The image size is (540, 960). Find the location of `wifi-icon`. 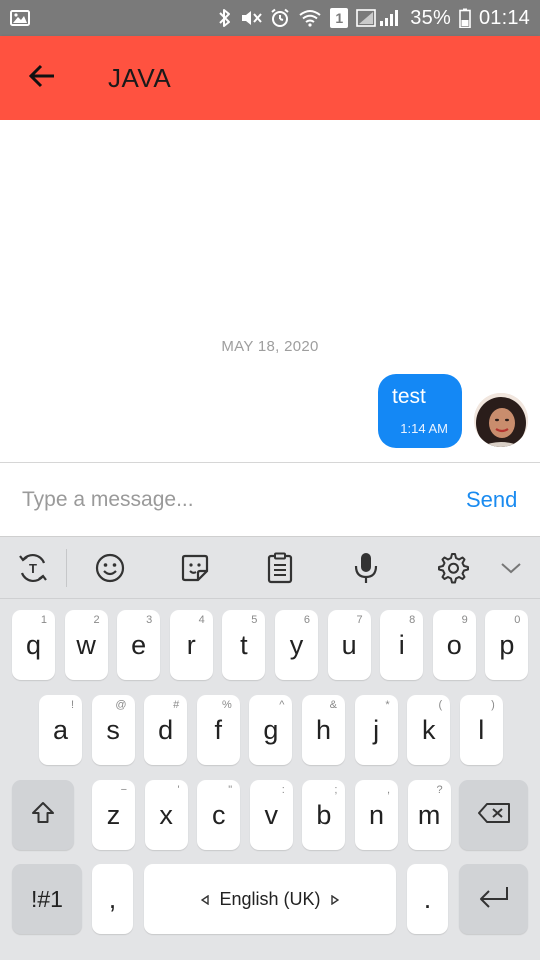

wifi-icon is located at coordinates (310, 18).